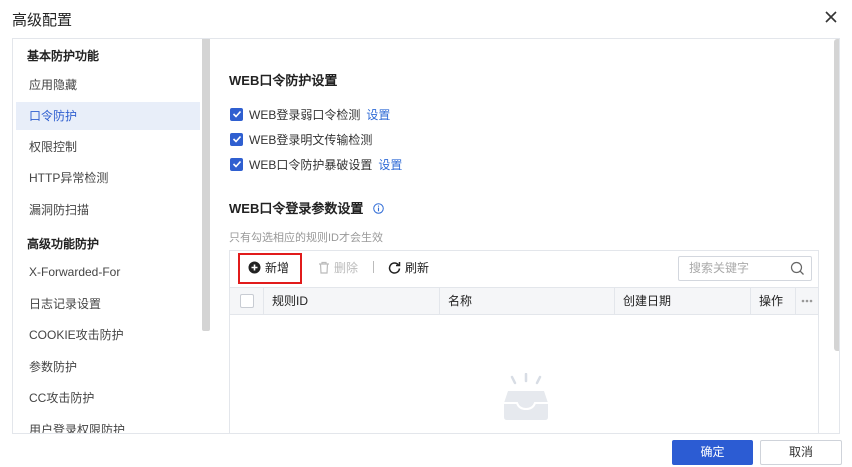  Describe the element at coordinates (254, 267) in the screenshot. I see `plus-circle-icon` at that location.